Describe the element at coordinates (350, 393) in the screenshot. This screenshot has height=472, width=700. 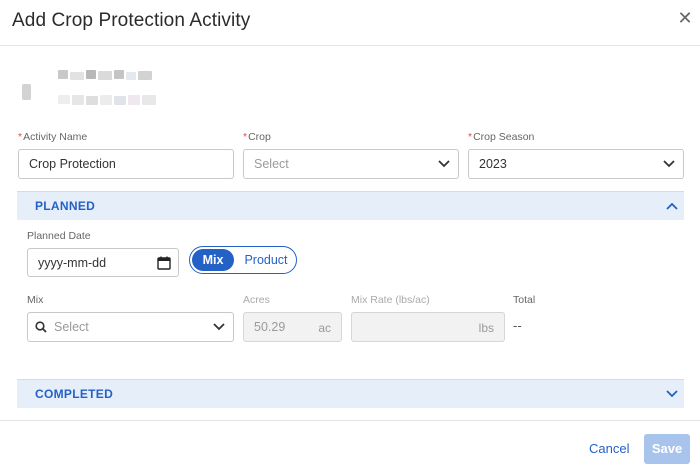
I see `completed-section-header: COMPLETED` at that location.